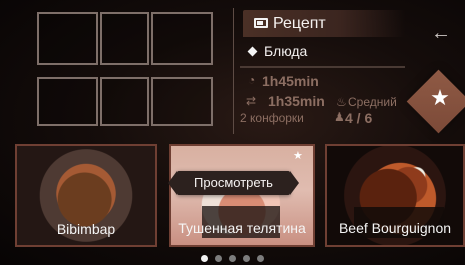 This screenshot has width=465, height=265. I want to click on recipe-icon, so click(261, 23).